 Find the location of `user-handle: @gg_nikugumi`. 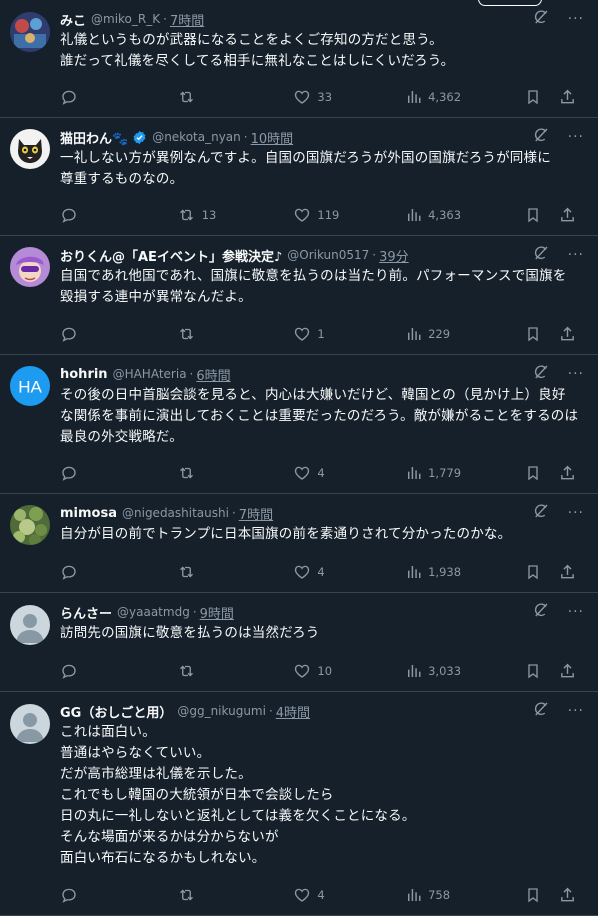

user-handle: @gg_nikugumi is located at coordinates (221, 711).